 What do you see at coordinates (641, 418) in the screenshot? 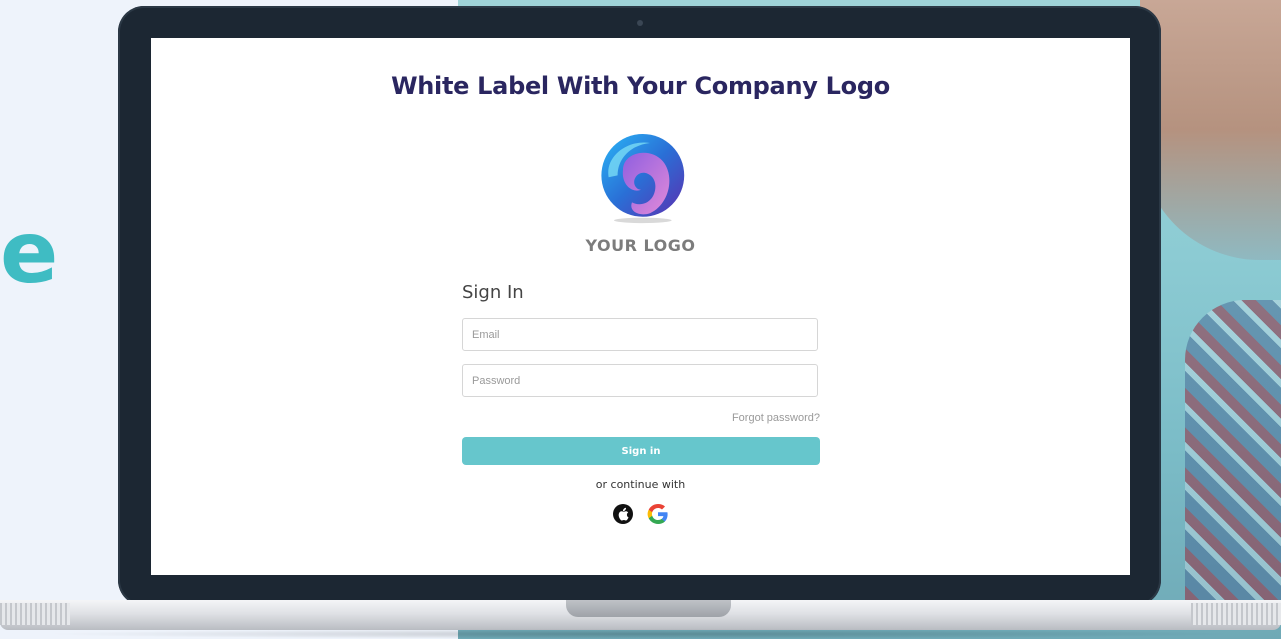
I see `forgot-password-link: Forgot password?` at bounding box center [641, 418].